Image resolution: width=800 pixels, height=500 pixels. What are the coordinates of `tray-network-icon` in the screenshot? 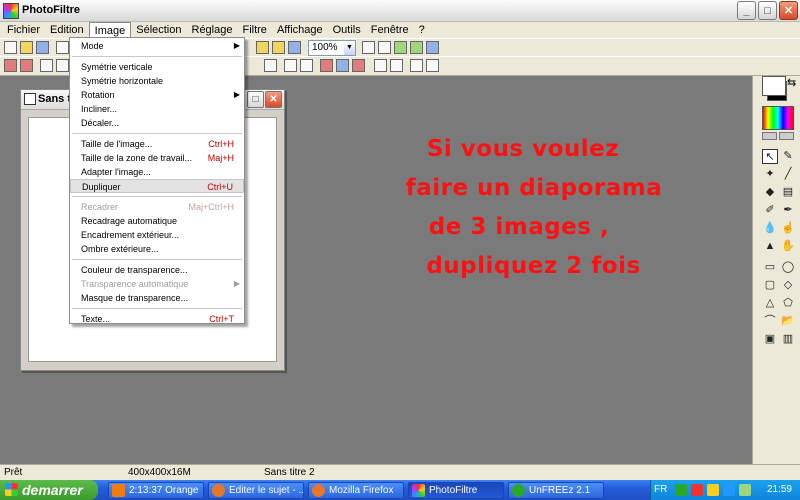 It's located at (713, 490).